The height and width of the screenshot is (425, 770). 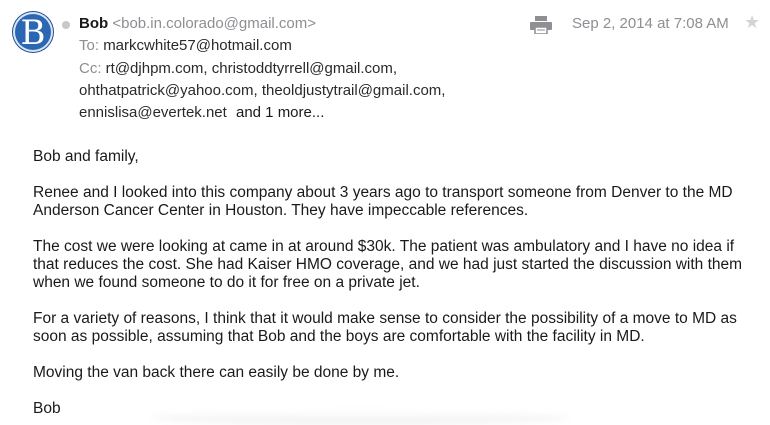 I want to click on sender-name: Bob, so click(x=93, y=23).